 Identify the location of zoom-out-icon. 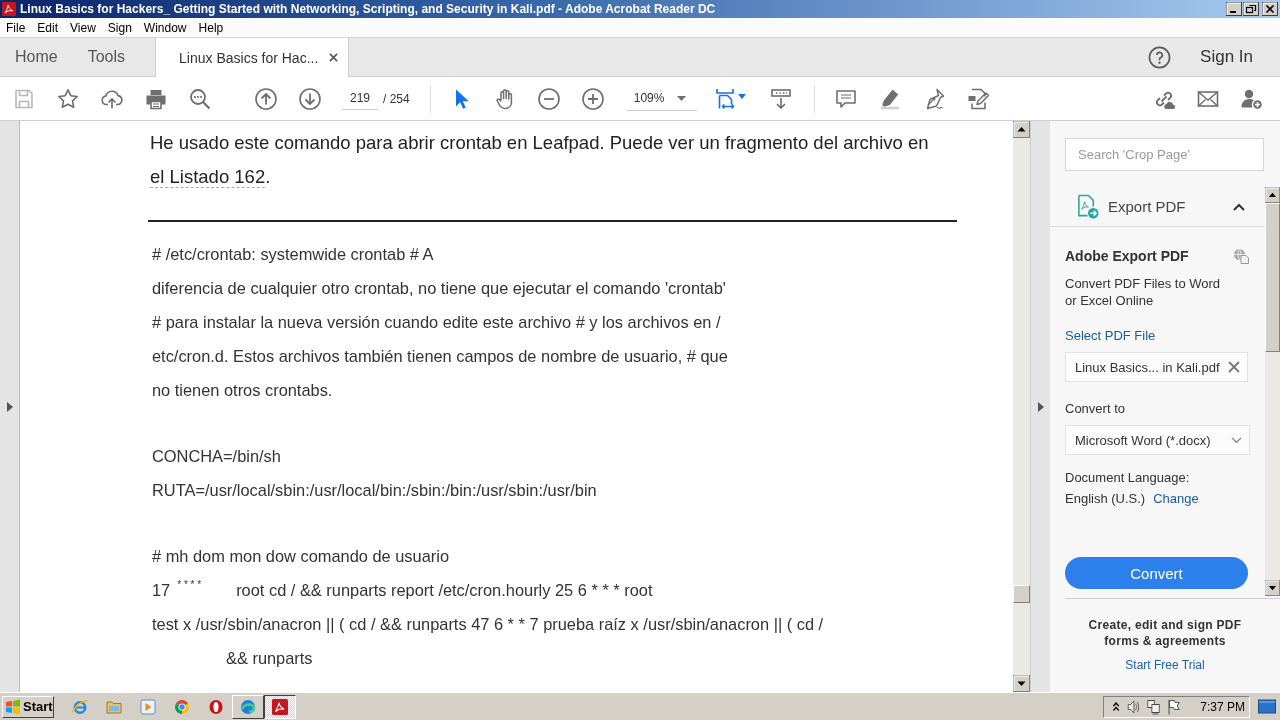
(548, 98).